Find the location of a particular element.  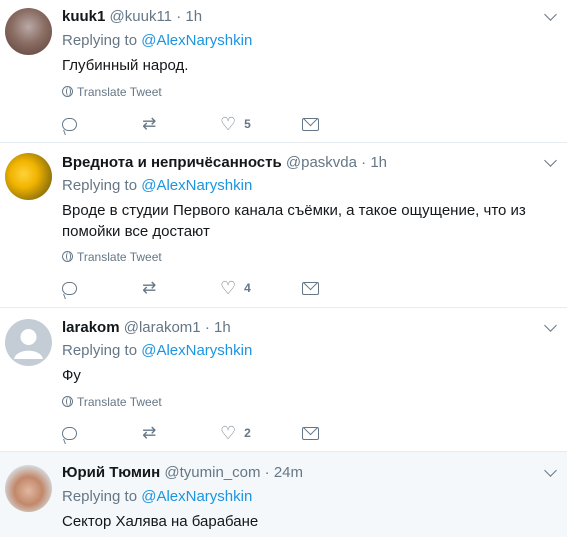

user-handle: @paskvda is located at coordinates (321, 162).